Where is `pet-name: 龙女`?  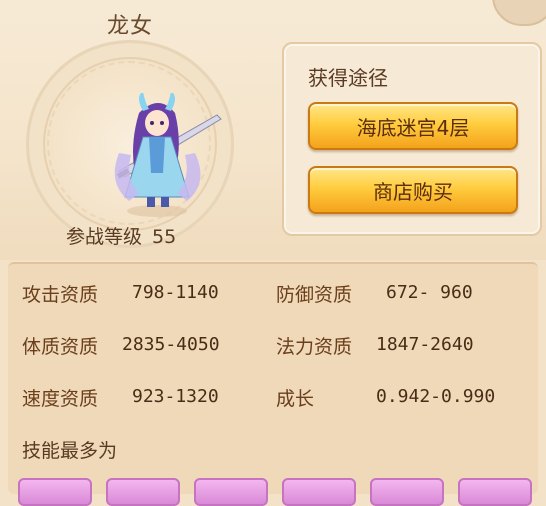 pet-name: 龙女 is located at coordinates (129, 26).